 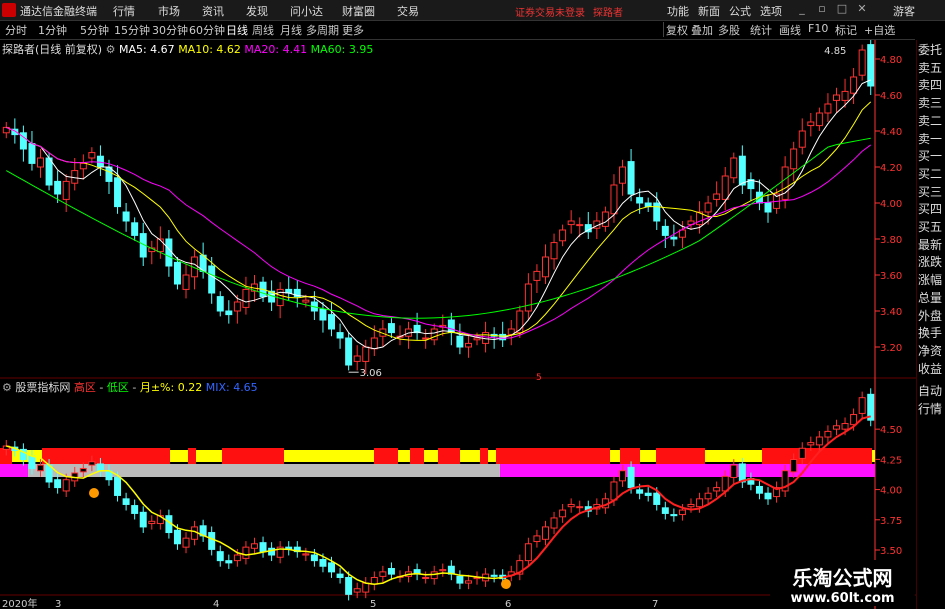 What do you see at coordinates (846, 30) in the screenshot?
I see `tool-mark: 标记` at bounding box center [846, 30].